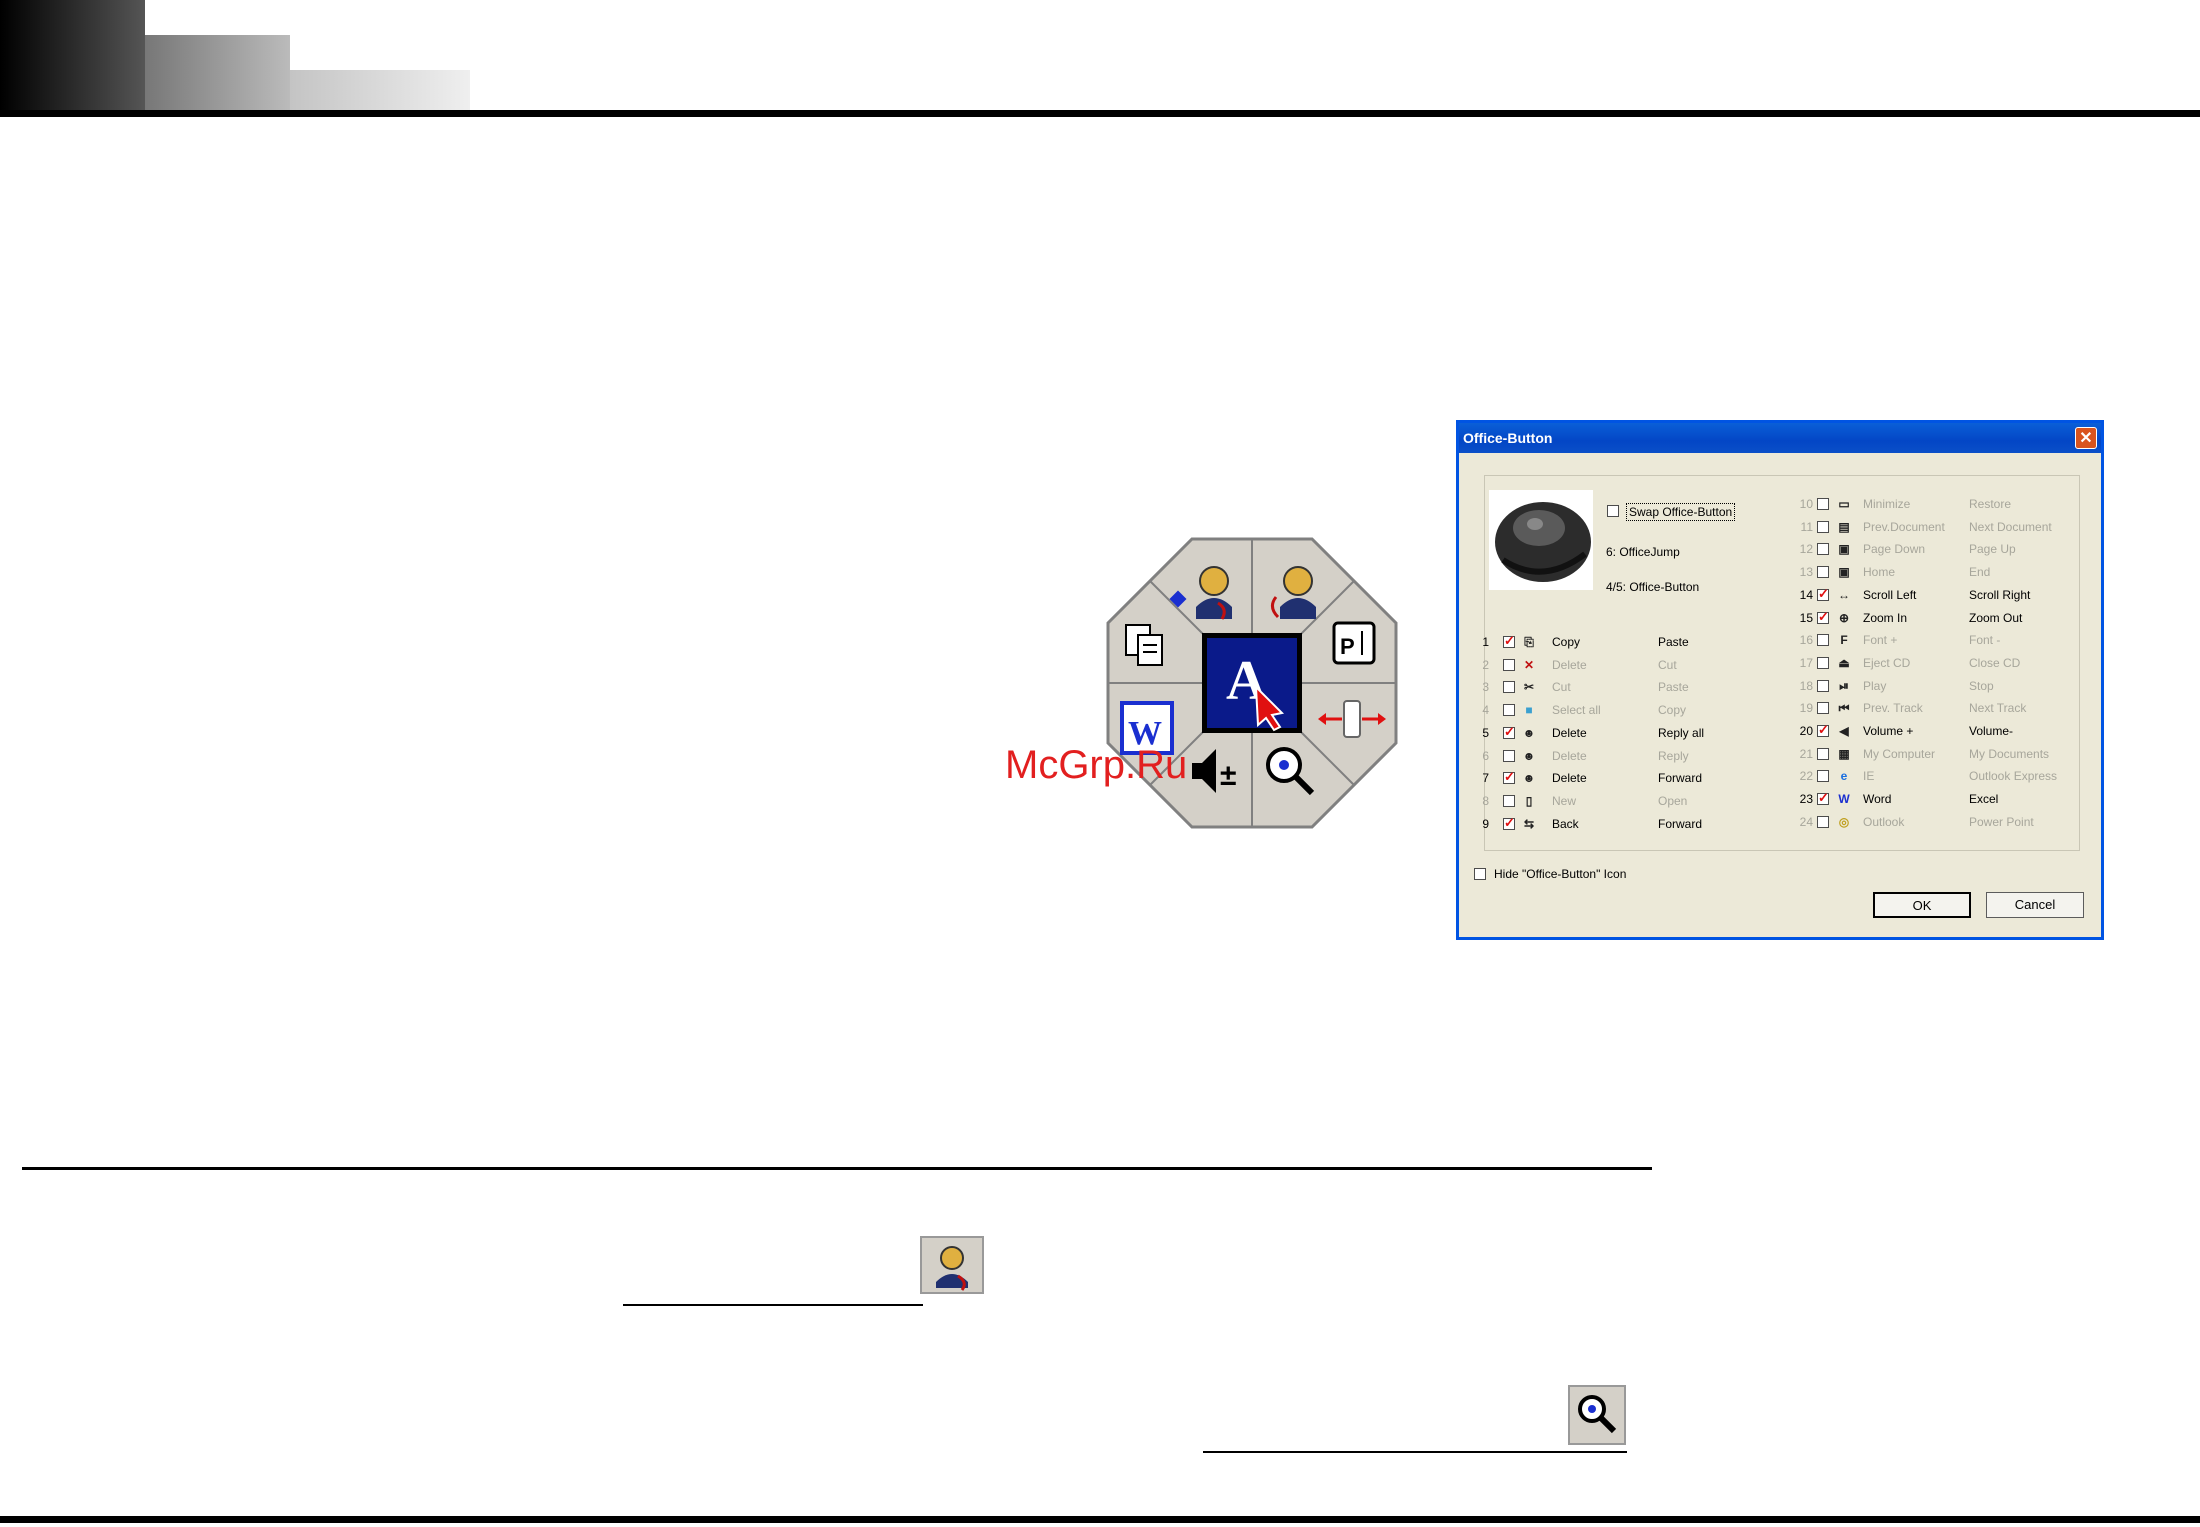 Image resolution: width=2200 pixels, height=1527 pixels. Describe the element at coordinates (1576, 710) in the screenshot. I see `item-primary-action: Select all` at that location.